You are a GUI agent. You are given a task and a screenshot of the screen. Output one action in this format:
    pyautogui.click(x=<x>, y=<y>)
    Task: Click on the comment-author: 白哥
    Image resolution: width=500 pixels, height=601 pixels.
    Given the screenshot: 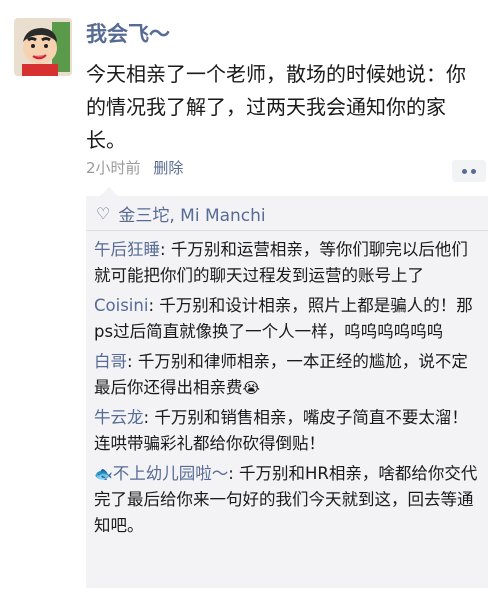 What is the action you would take?
    pyautogui.click(x=110, y=361)
    